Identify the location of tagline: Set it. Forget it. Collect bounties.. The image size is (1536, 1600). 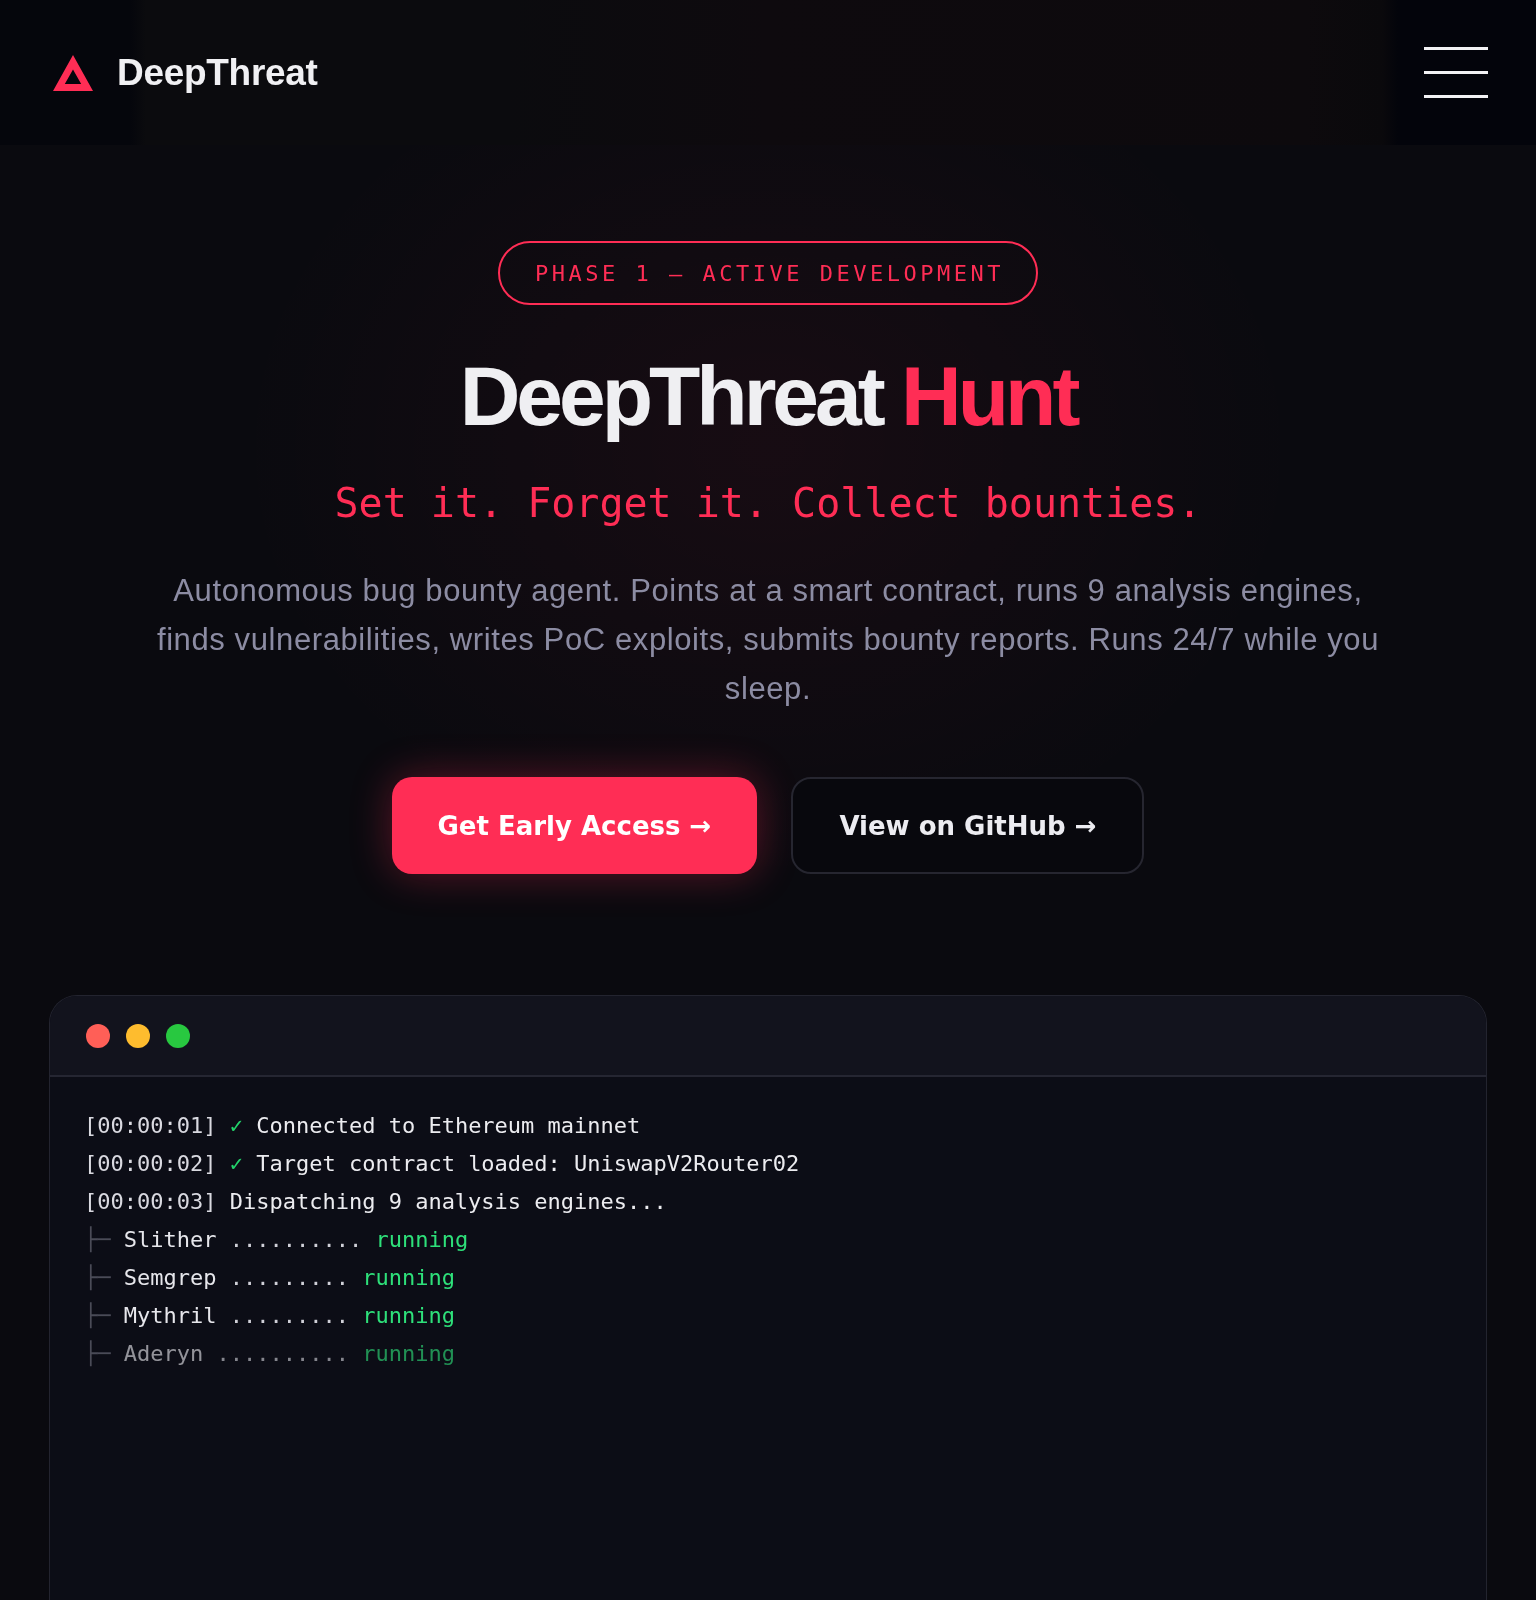
(768, 503).